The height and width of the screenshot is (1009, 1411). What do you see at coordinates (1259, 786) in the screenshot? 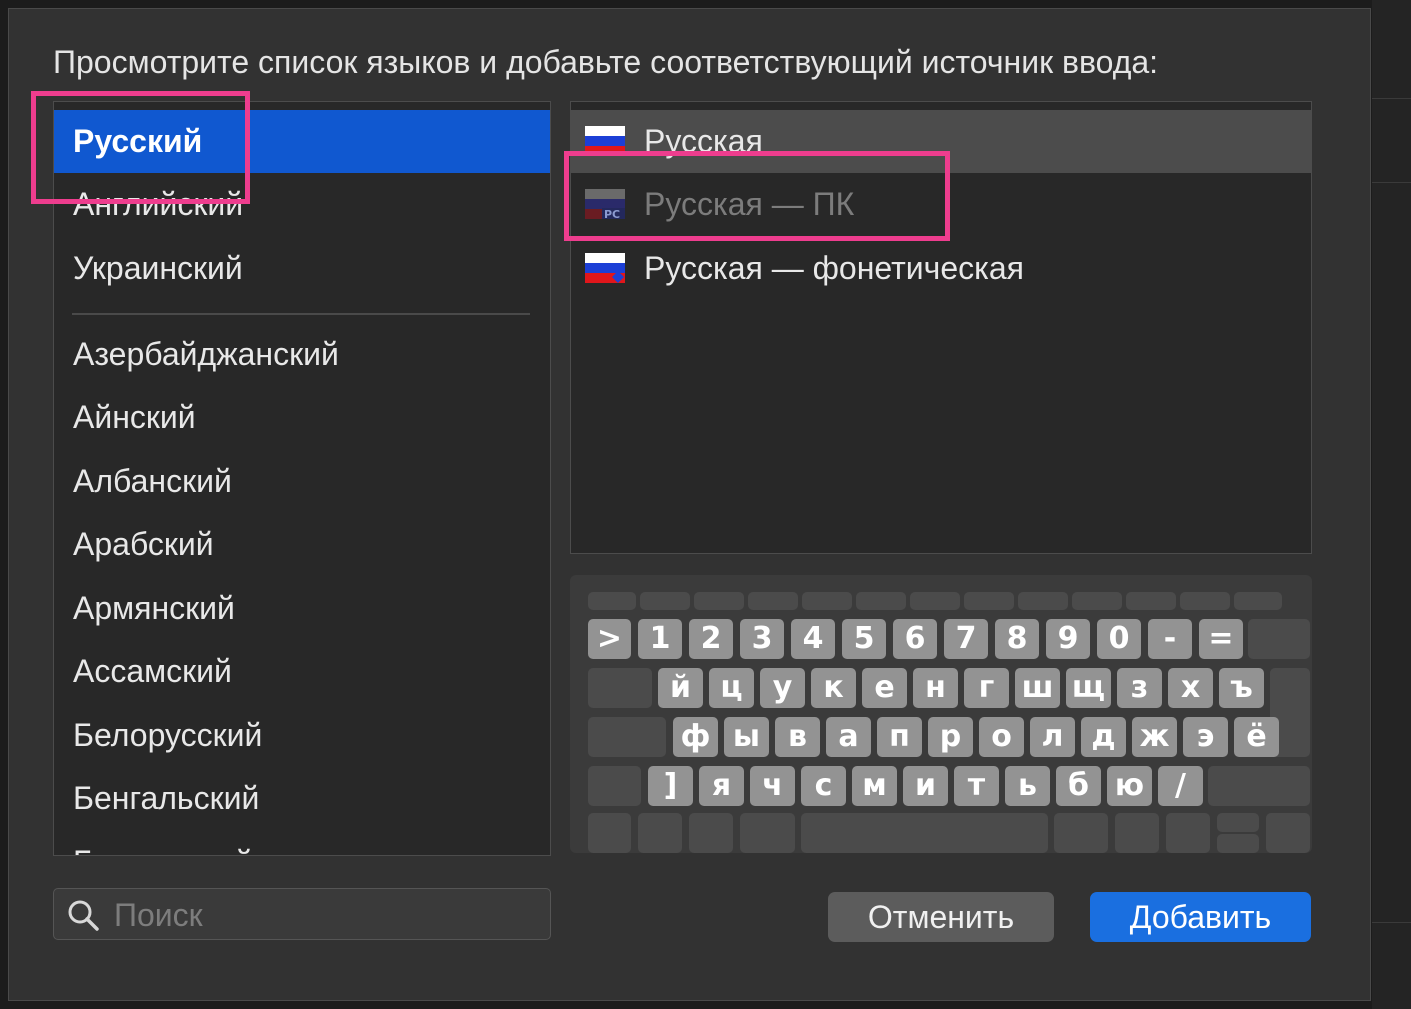
I see `right-shift-key` at bounding box center [1259, 786].